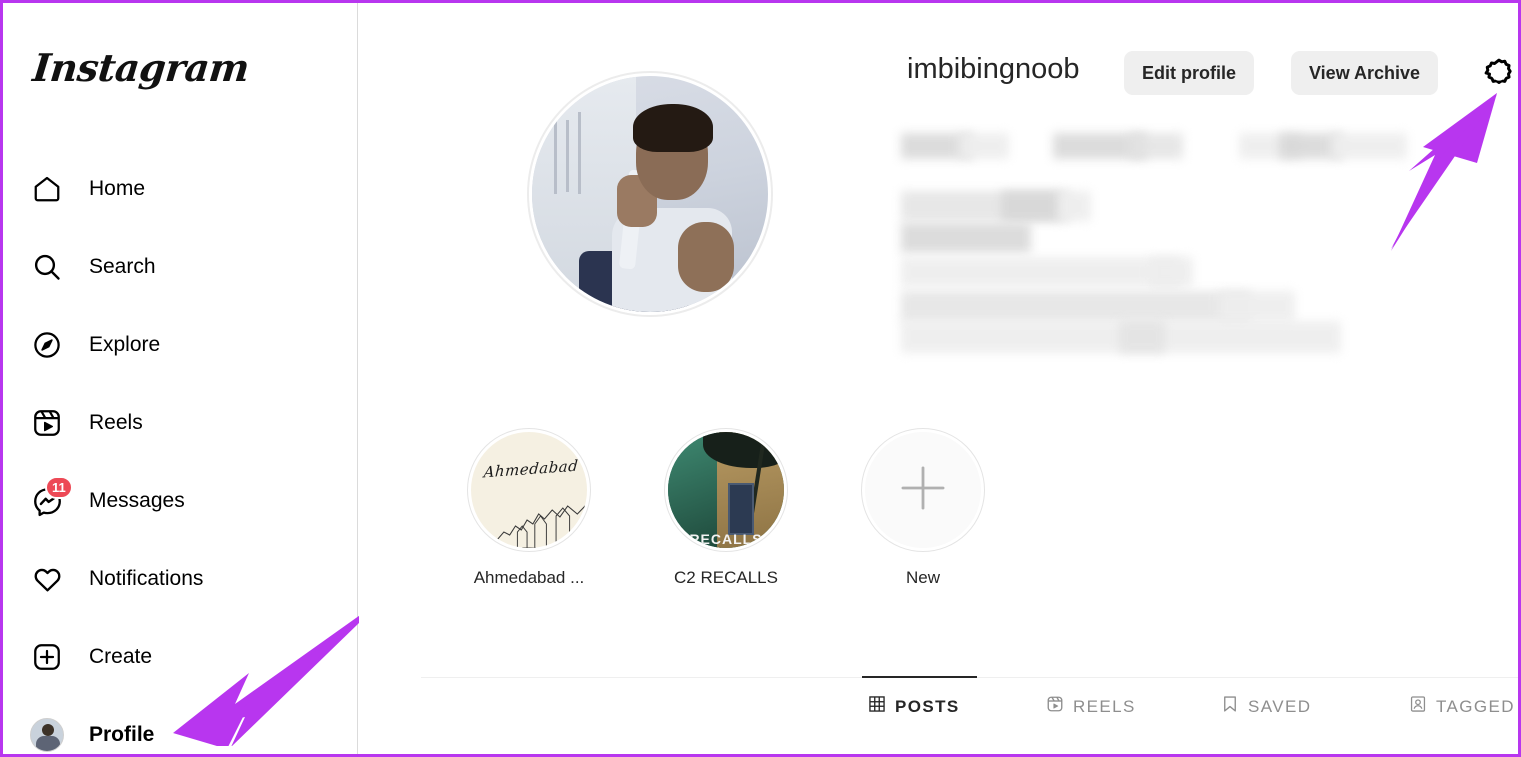  Describe the element at coordinates (529, 490) in the screenshot. I see `highlight-thumbnail: Ahmedabad` at that location.